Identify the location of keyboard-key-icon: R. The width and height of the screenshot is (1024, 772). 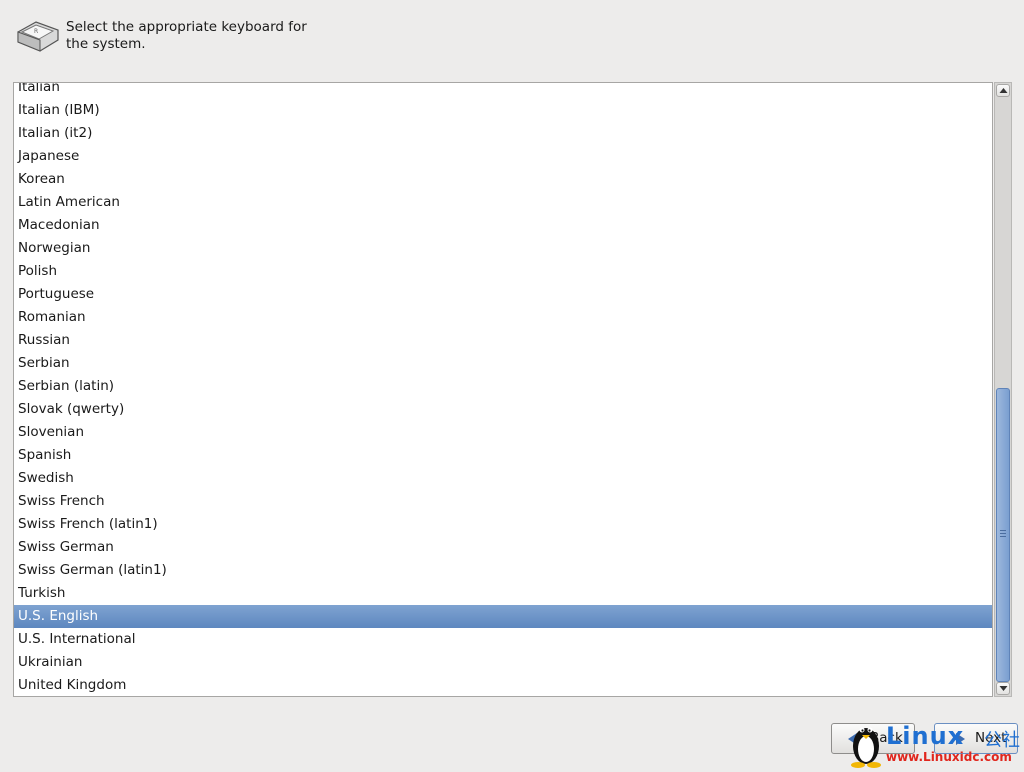
(38, 36).